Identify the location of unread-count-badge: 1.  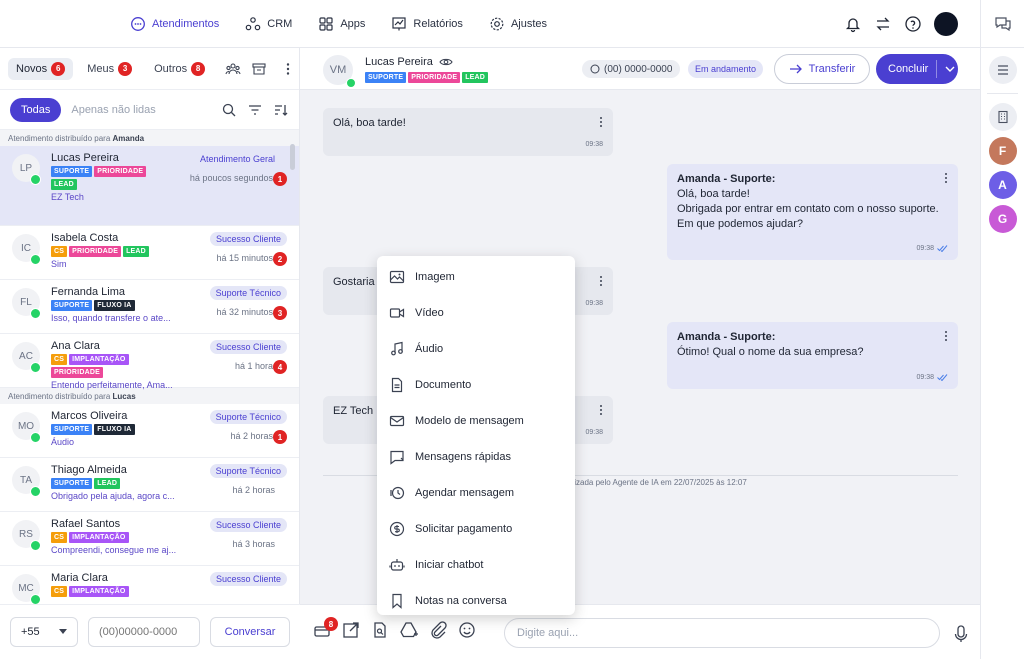
(280, 179).